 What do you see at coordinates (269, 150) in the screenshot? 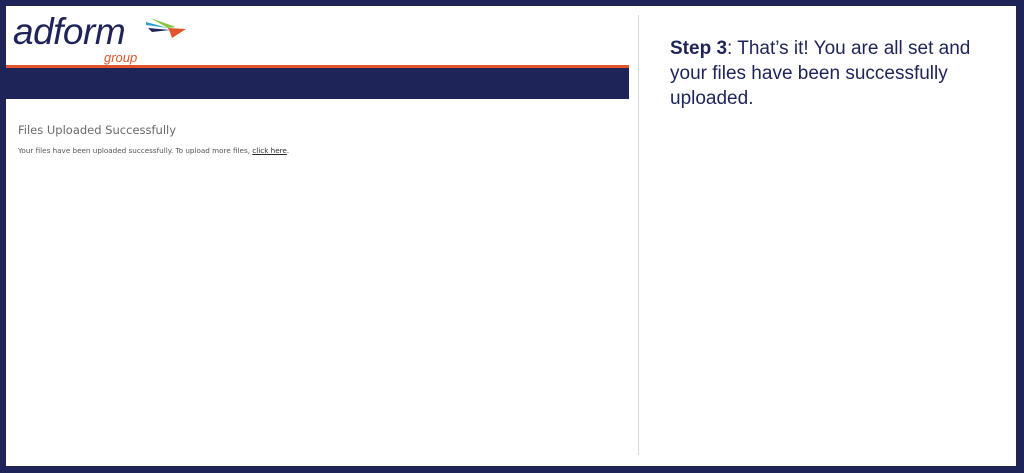
I see `upload-more-link: click here` at bounding box center [269, 150].